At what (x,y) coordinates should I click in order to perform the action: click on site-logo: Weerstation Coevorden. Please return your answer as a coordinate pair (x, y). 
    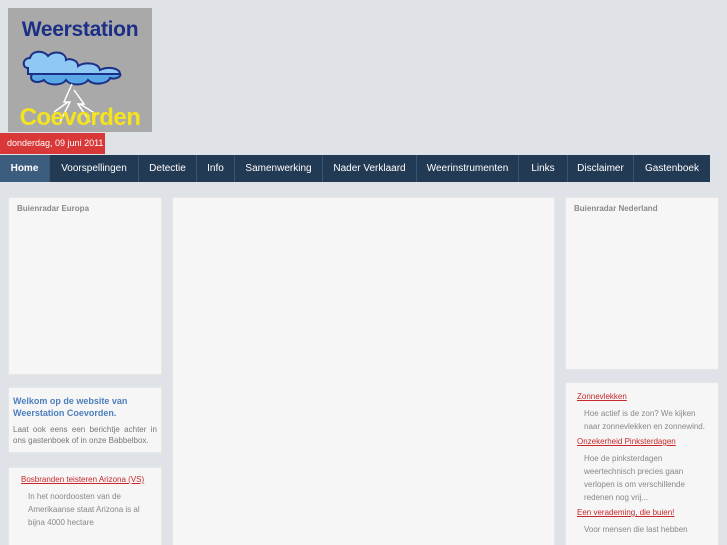
    Looking at the image, I should click on (80, 70).